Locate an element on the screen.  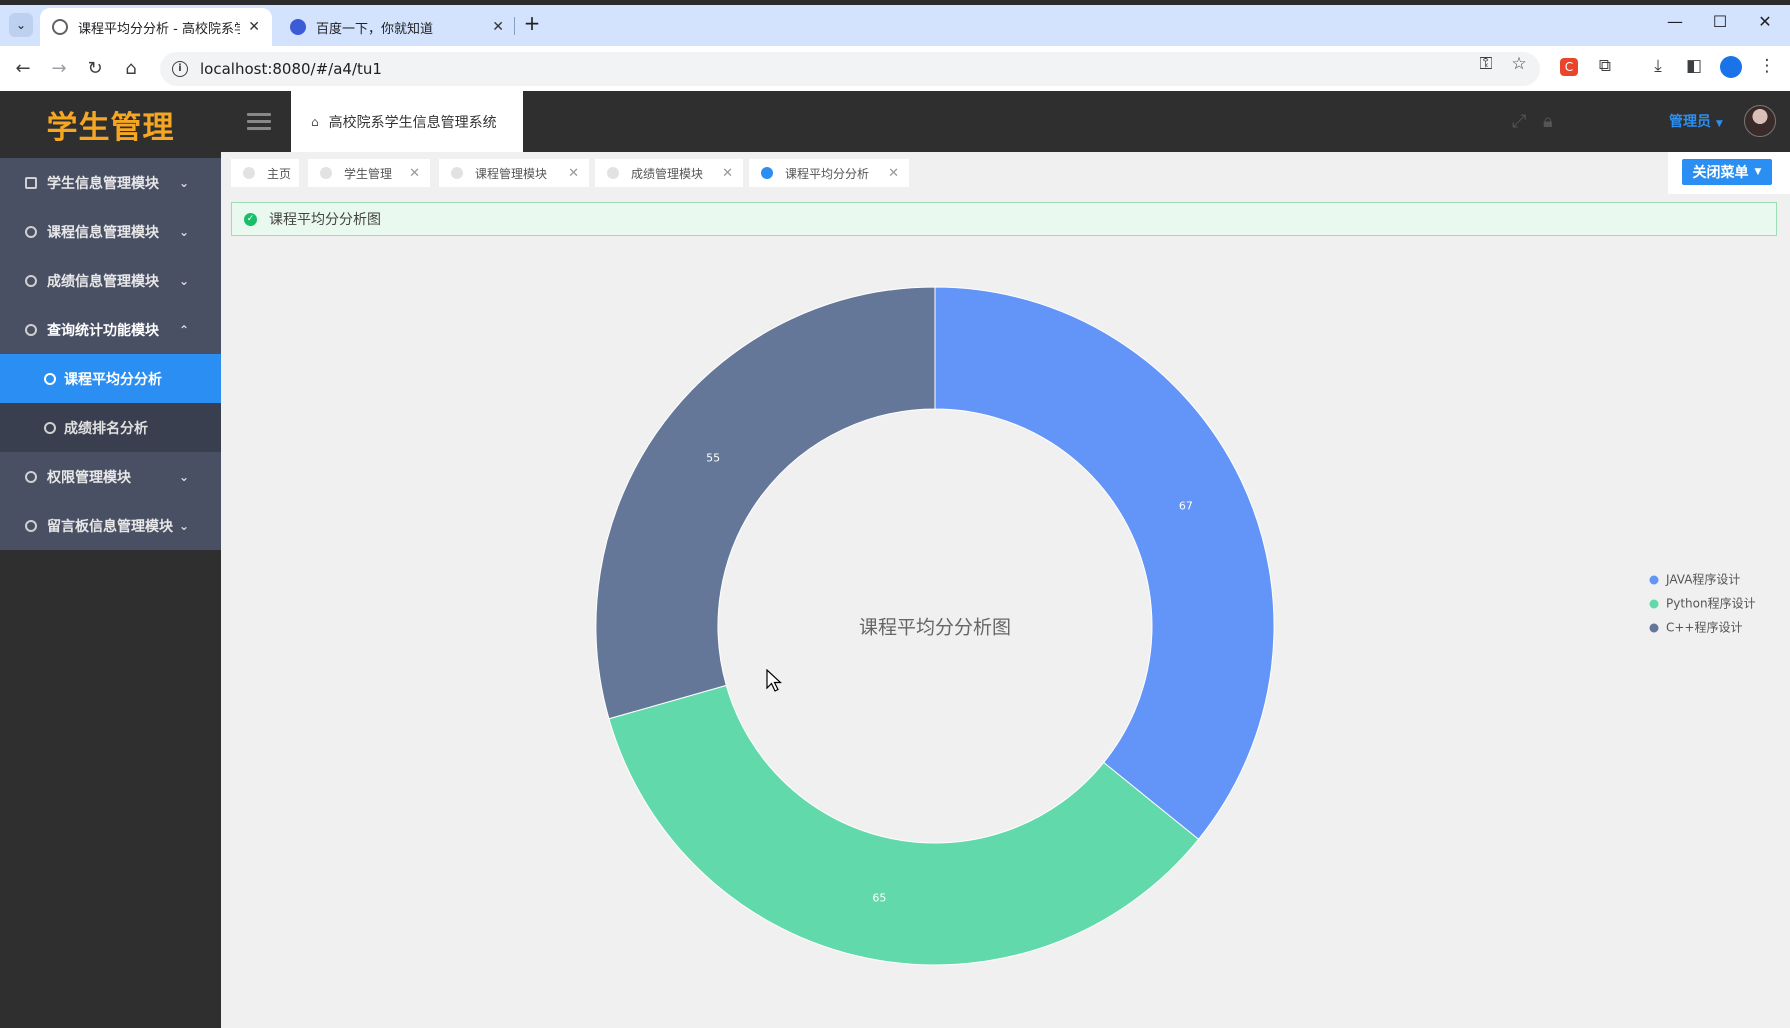
browser-tab-title: 百度一下，你就知道 is located at coordinates (375, 29).